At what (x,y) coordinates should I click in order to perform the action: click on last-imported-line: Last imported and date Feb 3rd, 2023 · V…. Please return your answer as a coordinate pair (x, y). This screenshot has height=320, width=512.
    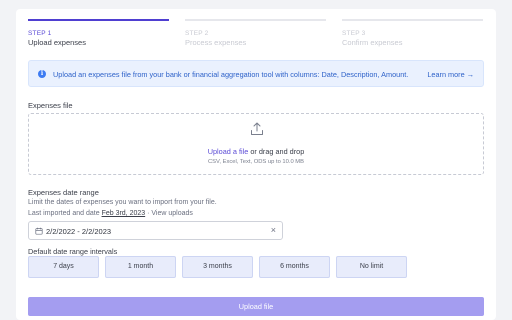
    Looking at the image, I should click on (110, 213).